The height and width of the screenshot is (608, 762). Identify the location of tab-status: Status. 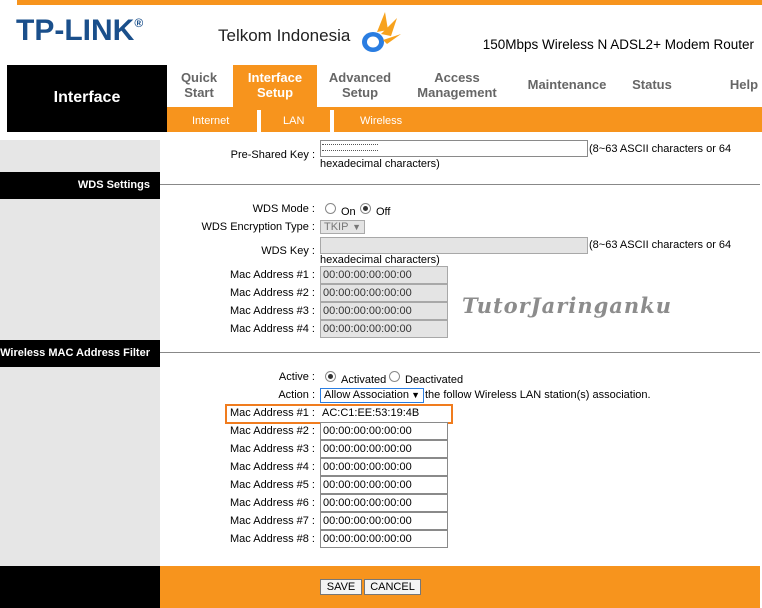
(652, 84).